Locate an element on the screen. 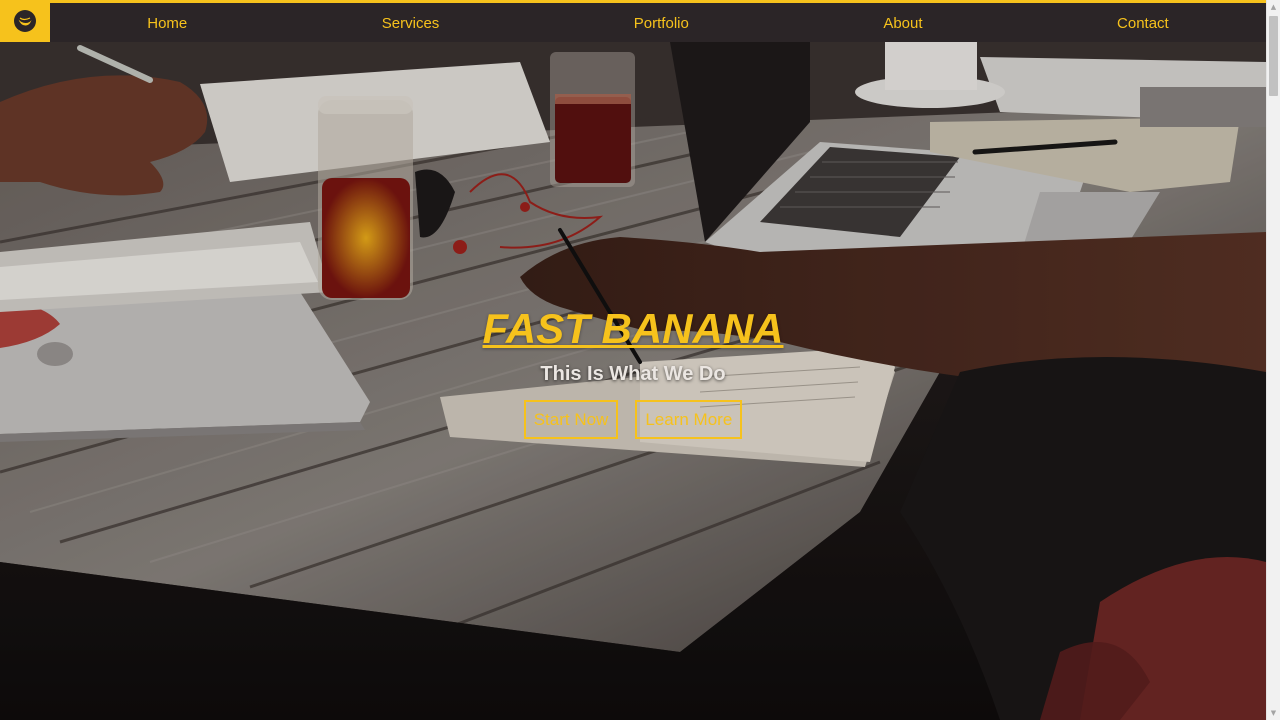 This screenshot has width=1280, height=720. nav-services-link: Services is located at coordinates (411, 23).